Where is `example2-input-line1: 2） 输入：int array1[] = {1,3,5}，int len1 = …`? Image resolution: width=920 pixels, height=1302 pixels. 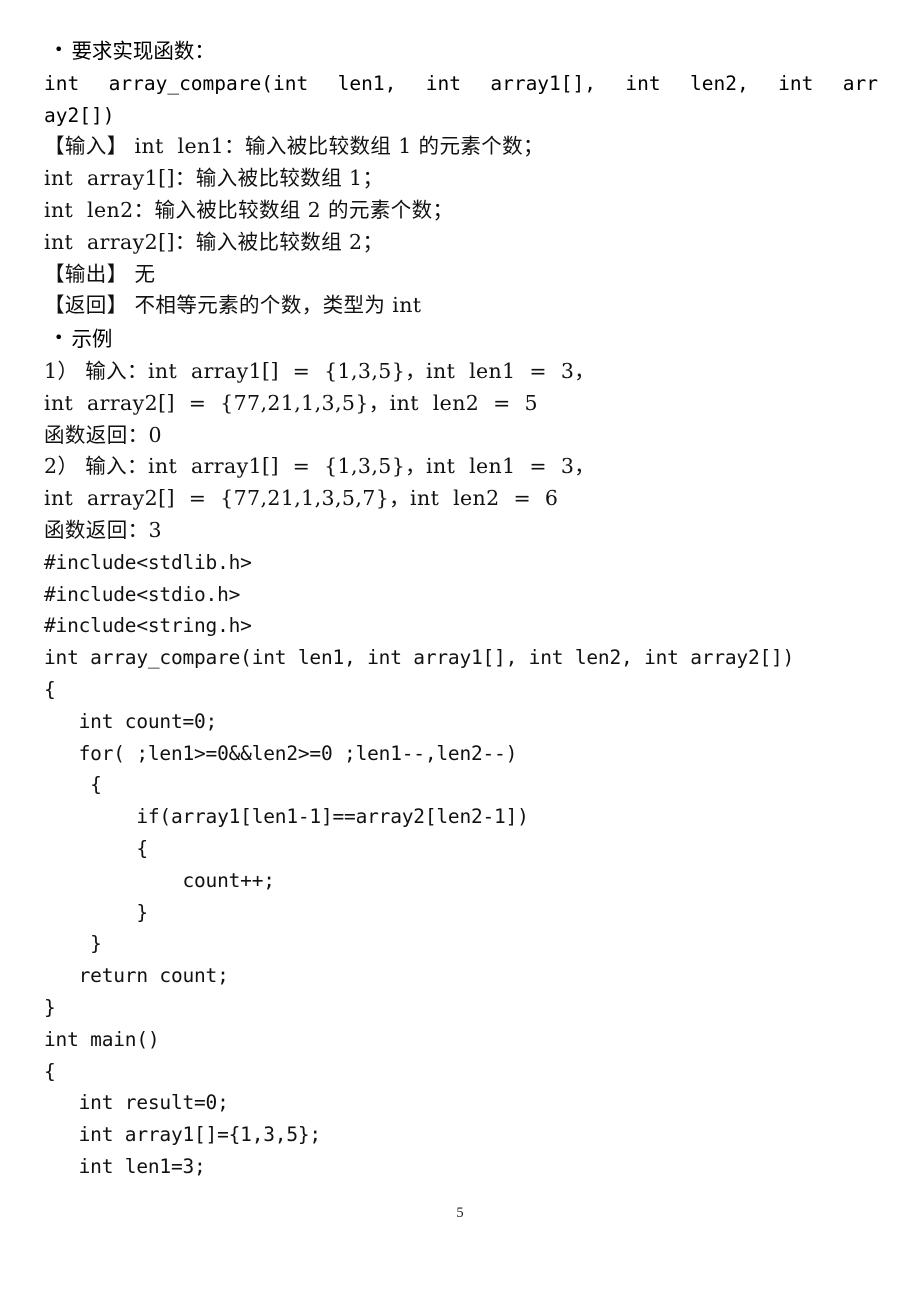
example2-input-line1: 2） 输入：int array1[] = {1,3,5}，int len1 = … is located at coordinates (320, 466).